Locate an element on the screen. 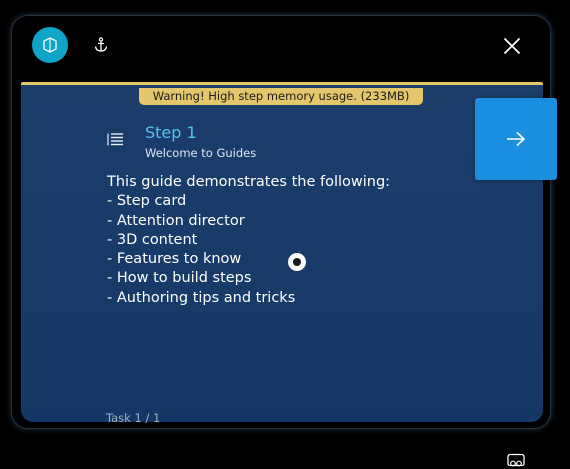 The height and width of the screenshot is (469, 570). gaze-cursor is located at coordinates (297, 262).